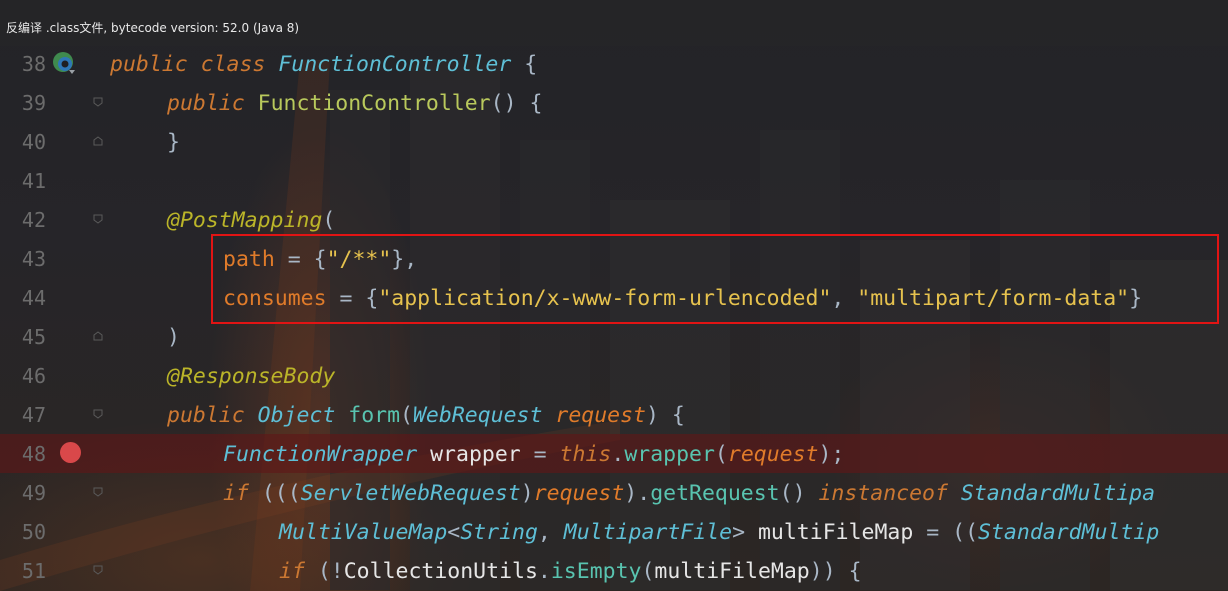 The height and width of the screenshot is (591, 1228). Describe the element at coordinates (33, 64) in the screenshot. I see `line-number: 38` at that location.